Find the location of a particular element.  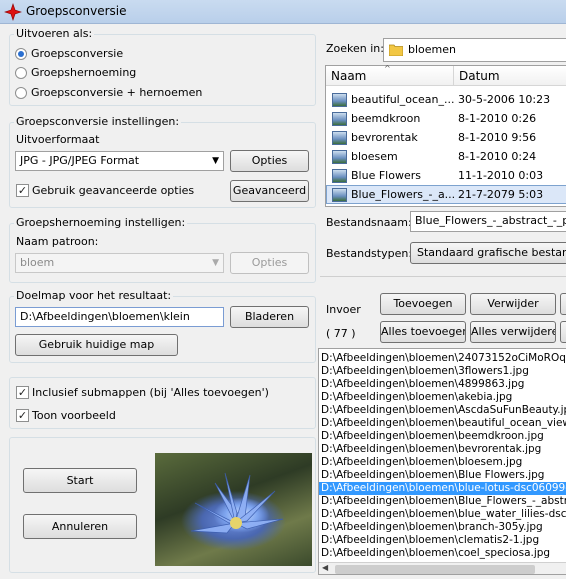

output-format-select: JPG - JPG/JPEG Format ▼ is located at coordinates (119, 161).